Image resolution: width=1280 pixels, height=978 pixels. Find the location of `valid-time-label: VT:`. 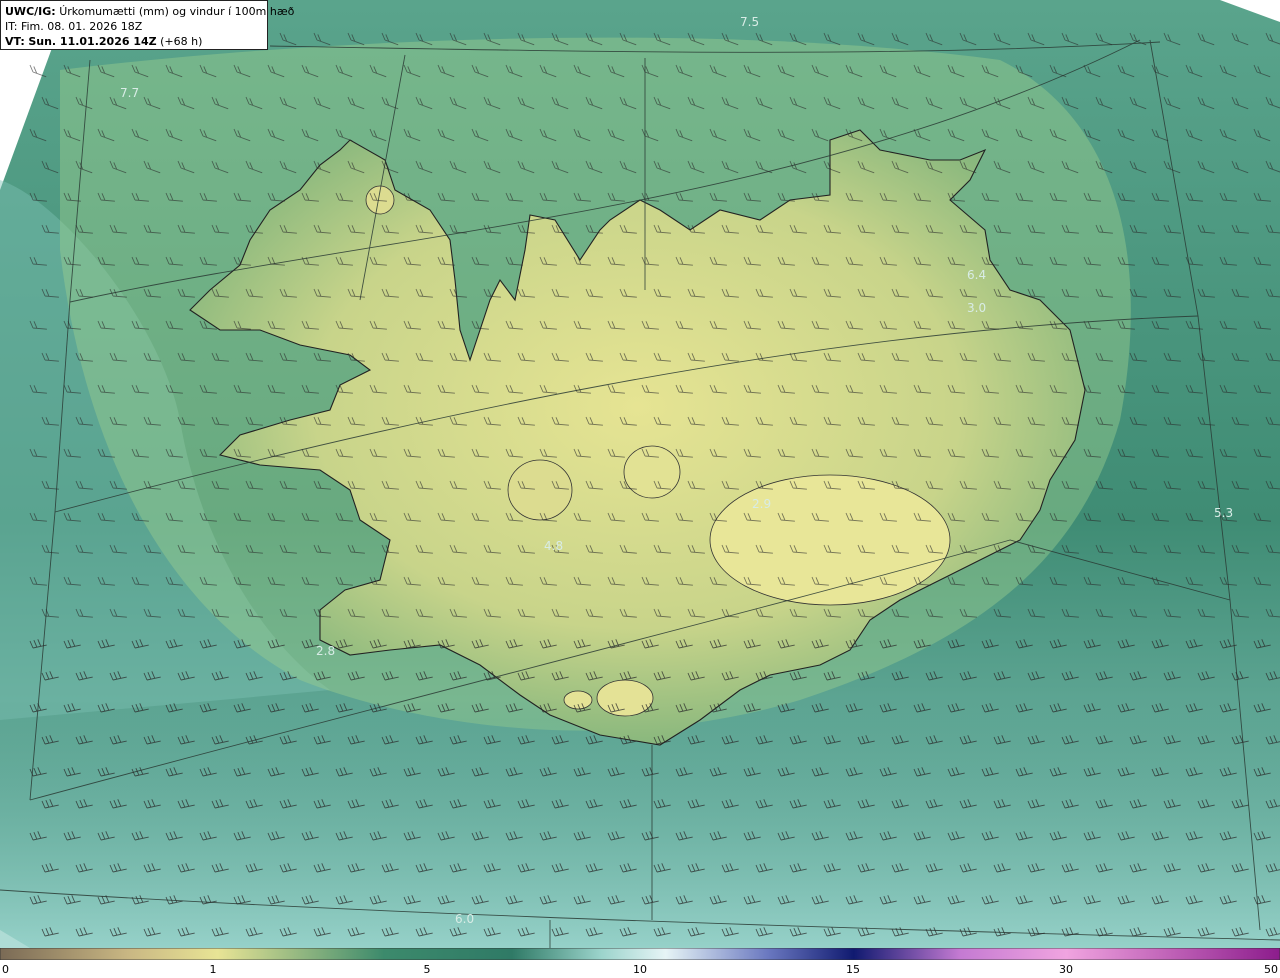

valid-time-label: VT: is located at coordinates (15, 41).